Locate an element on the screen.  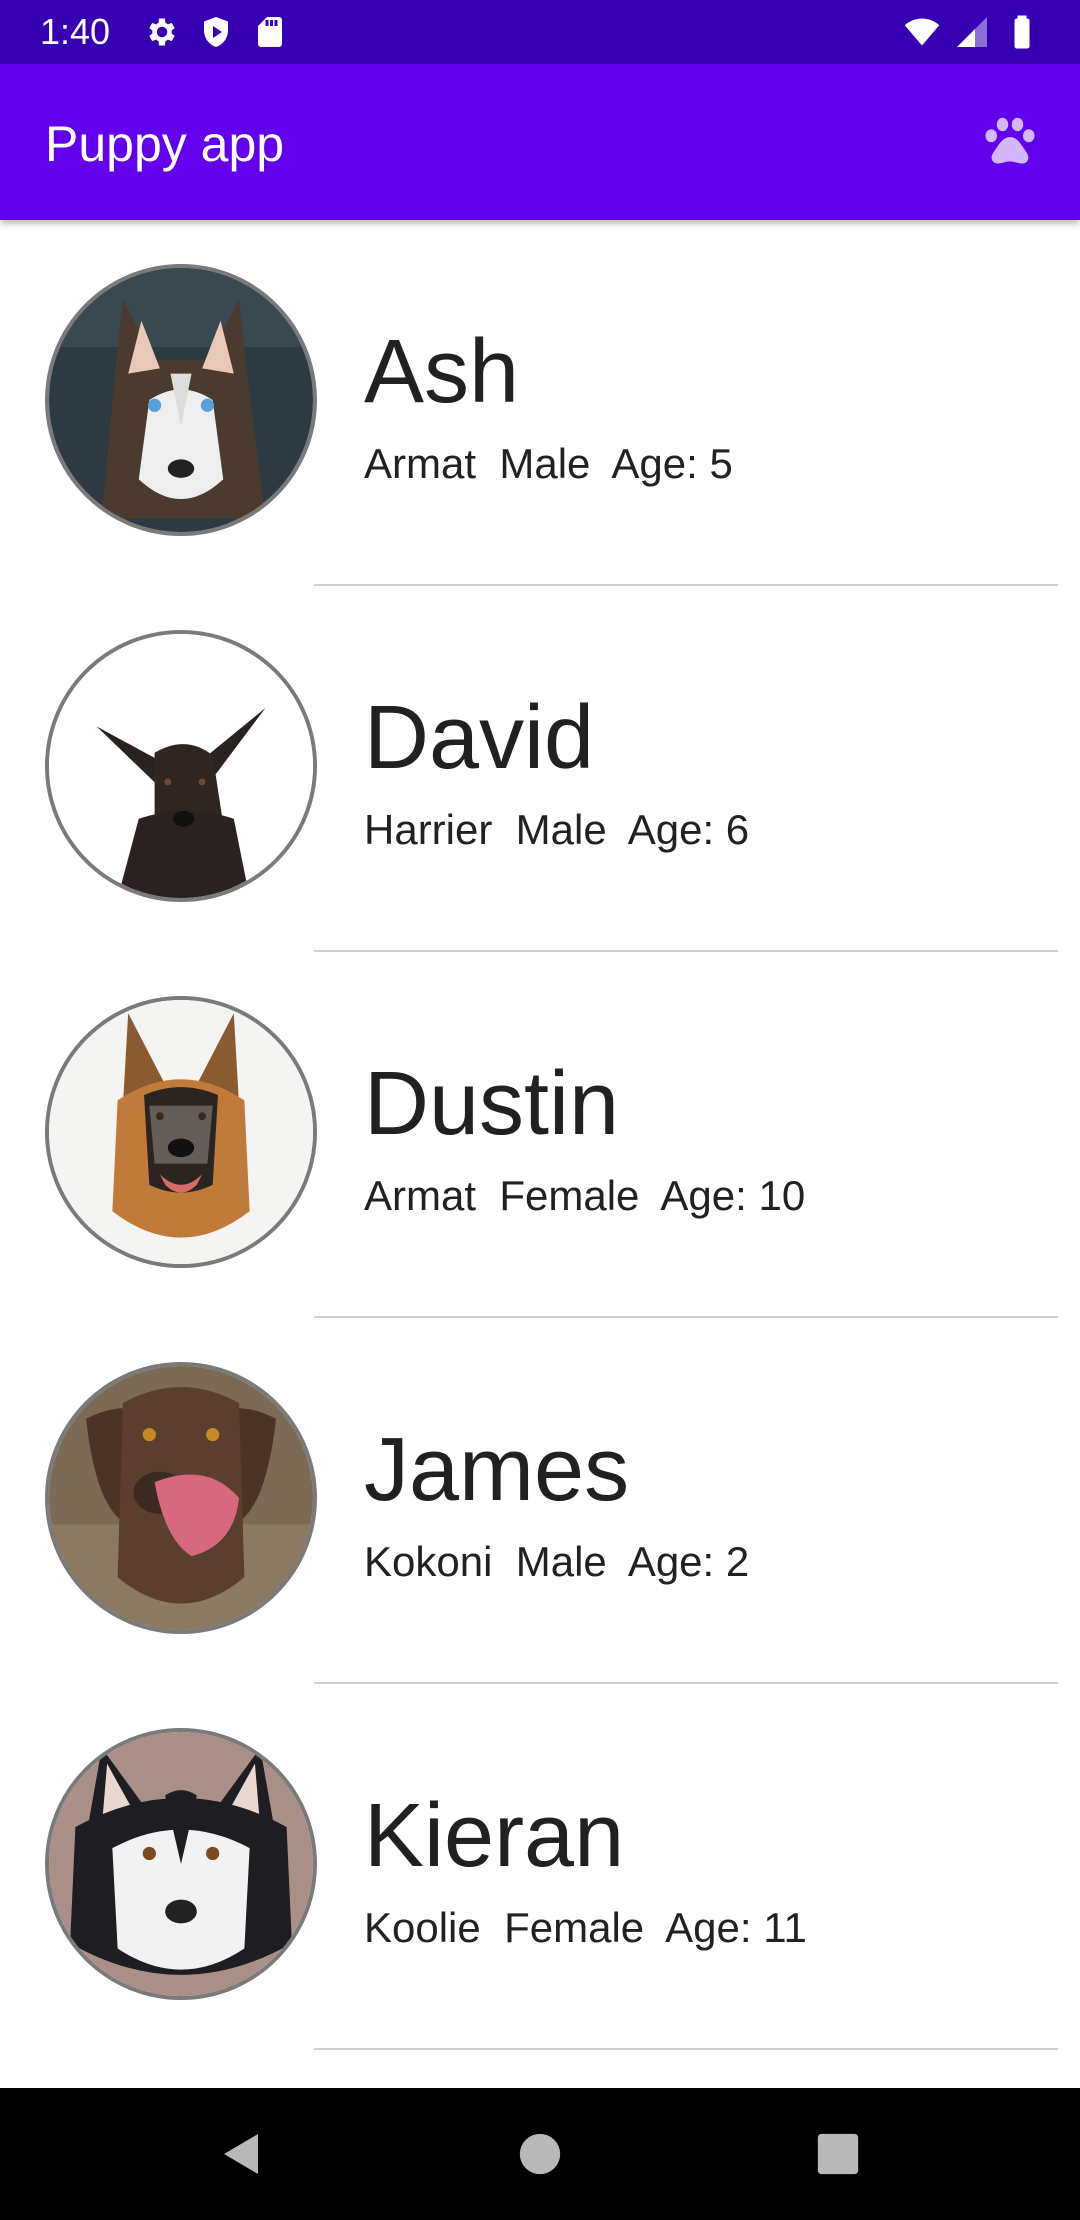
status-bar: 1:40 is located at coordinates (540, 32).